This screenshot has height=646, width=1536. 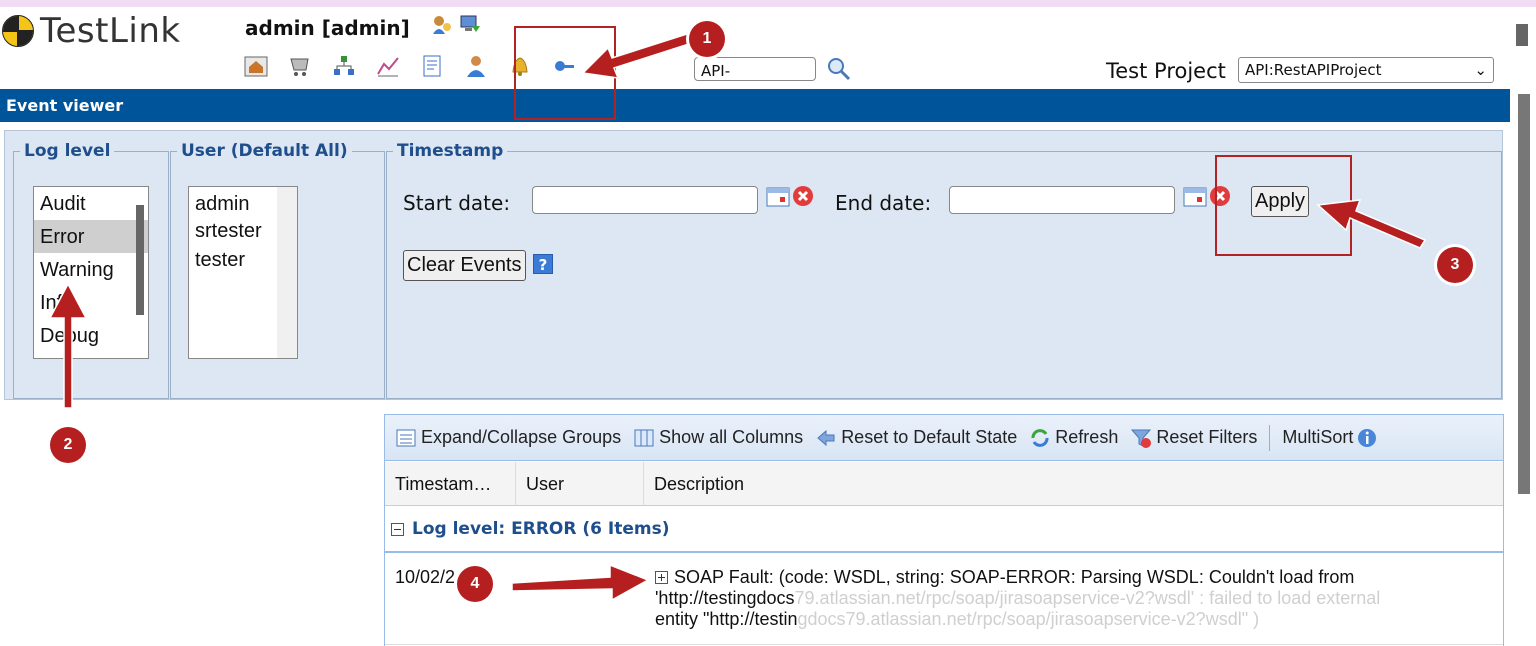 What do you see at coordinates (406, 437) in the screenshot?
I see `expand-collapse-icon` at bounding box center [406, 437].